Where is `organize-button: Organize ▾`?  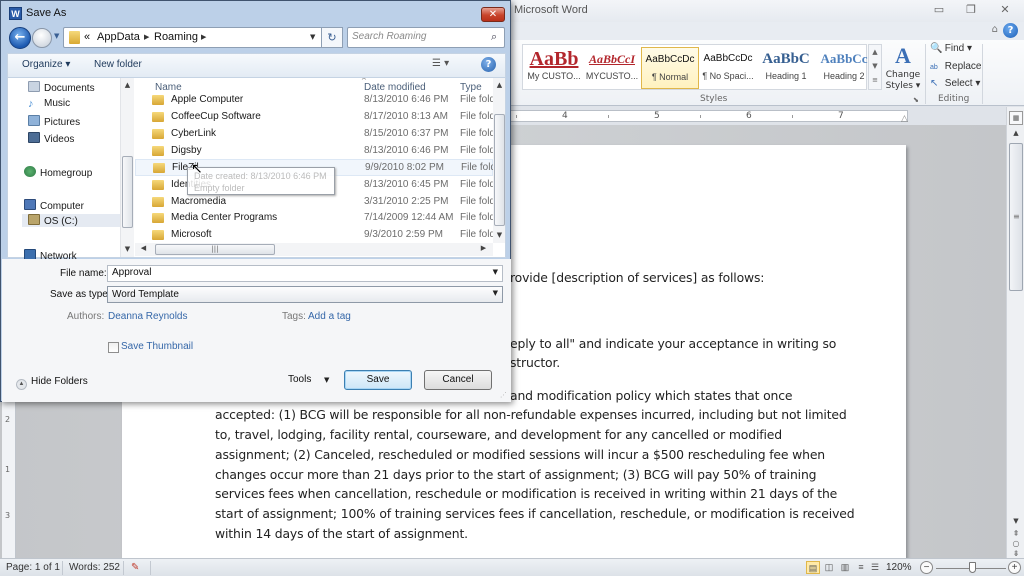
organize-button: Organize ▾ is located at coordinates (46, 64).